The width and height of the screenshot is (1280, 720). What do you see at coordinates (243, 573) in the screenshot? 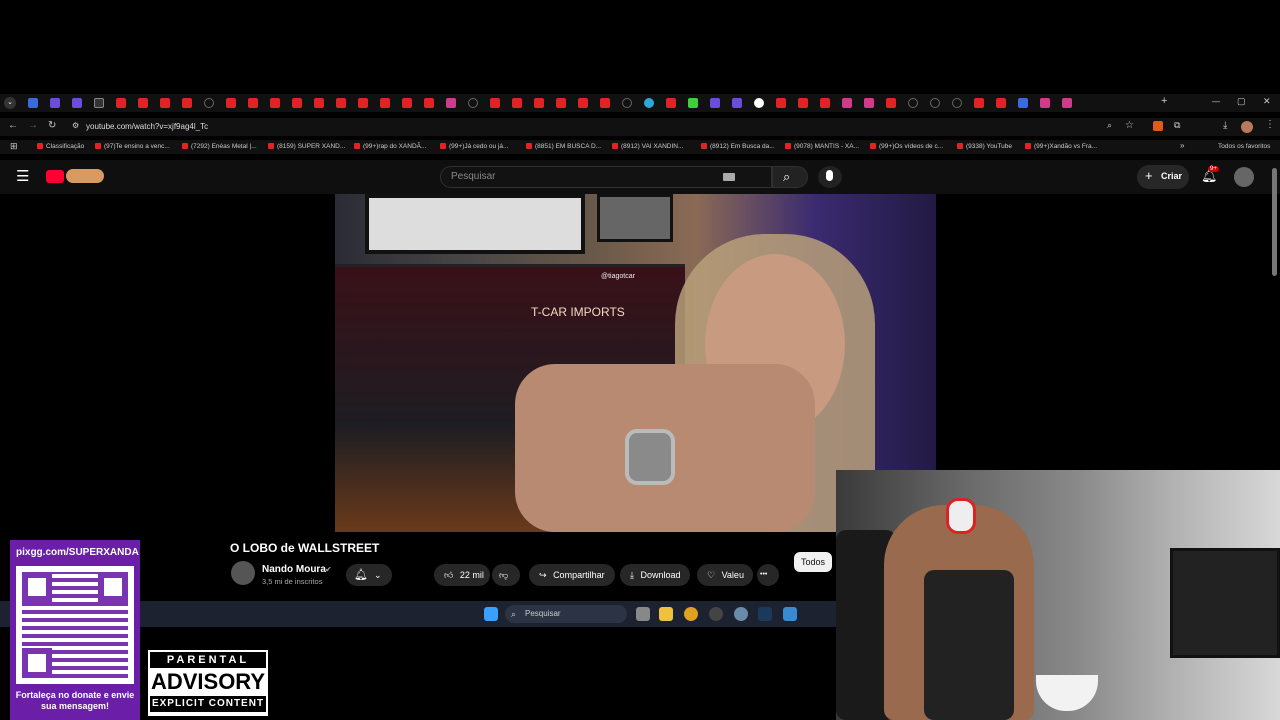
I see `channel-avatar` at bounding box center [243, 573].